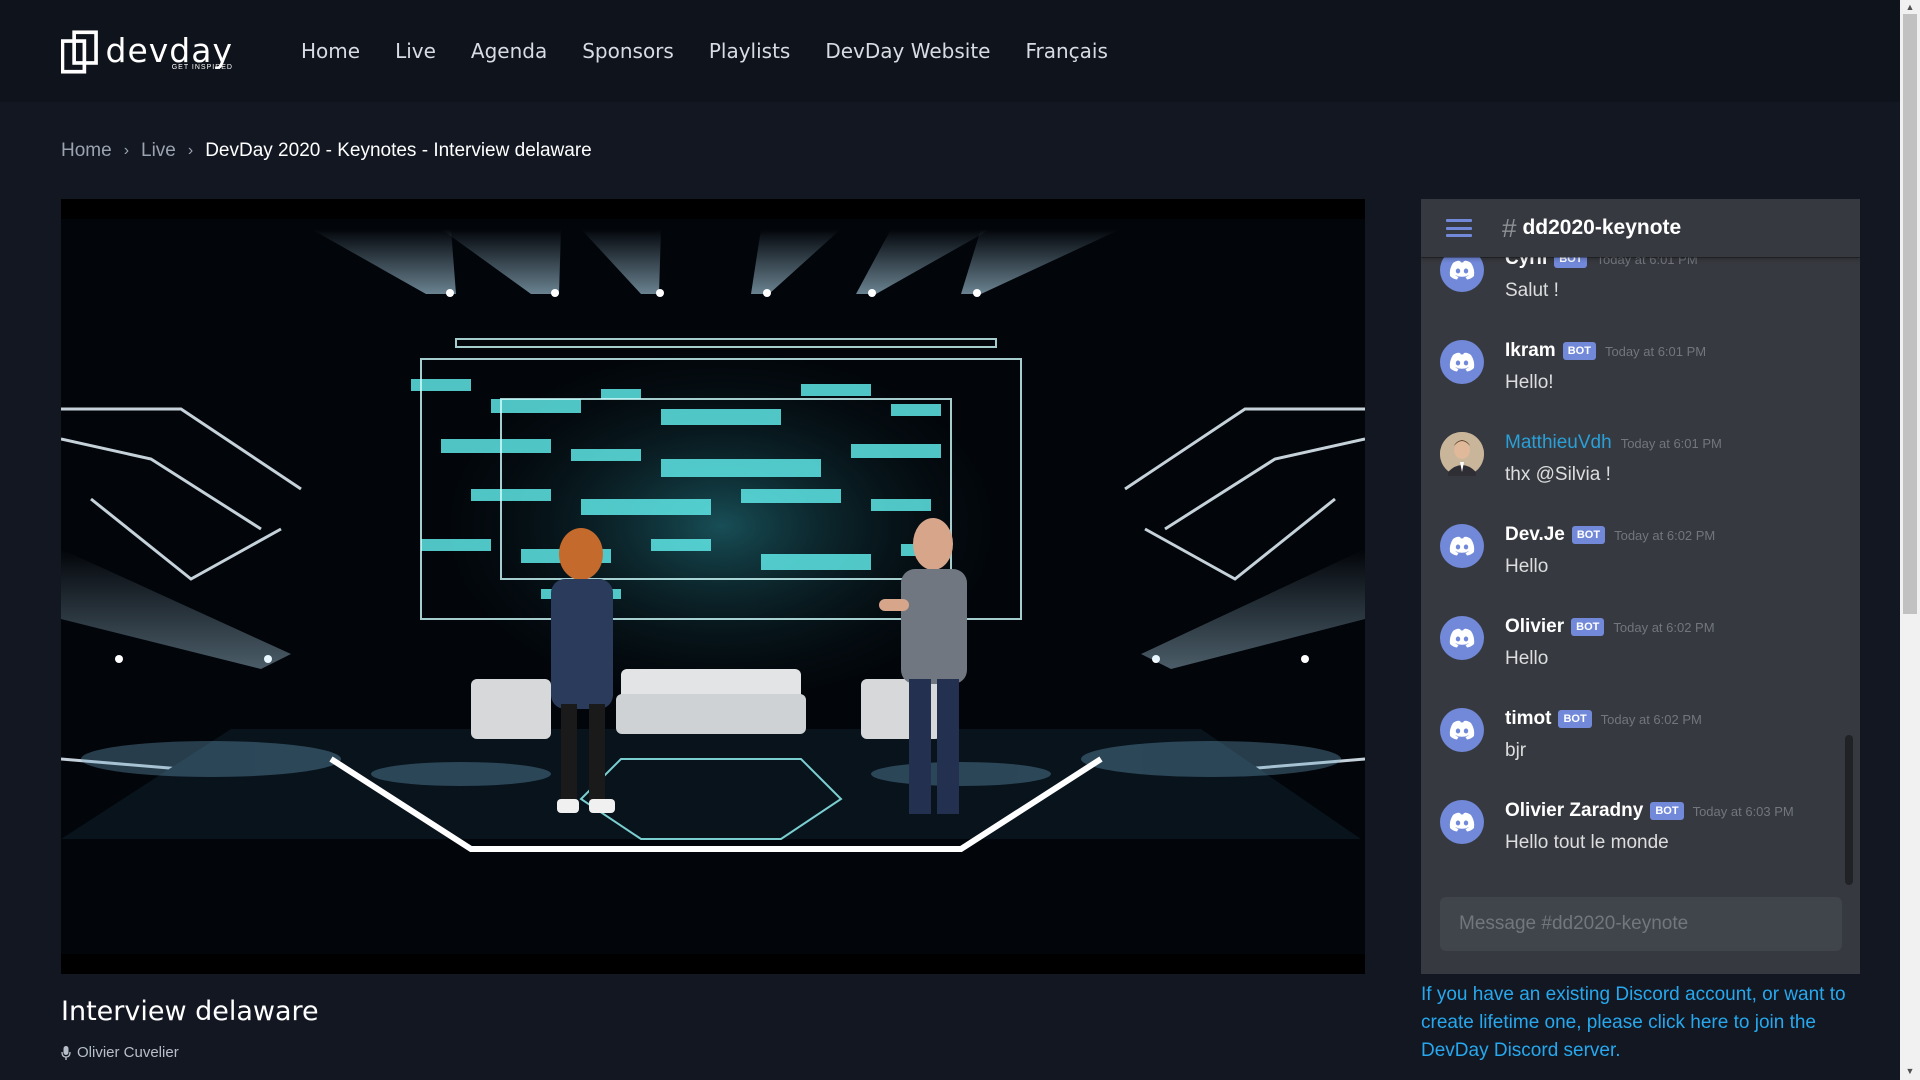 This screenshot has width=1920, height=1080. I want to click on devday-logo: devday GET INSPIRED, so click(147, 52).